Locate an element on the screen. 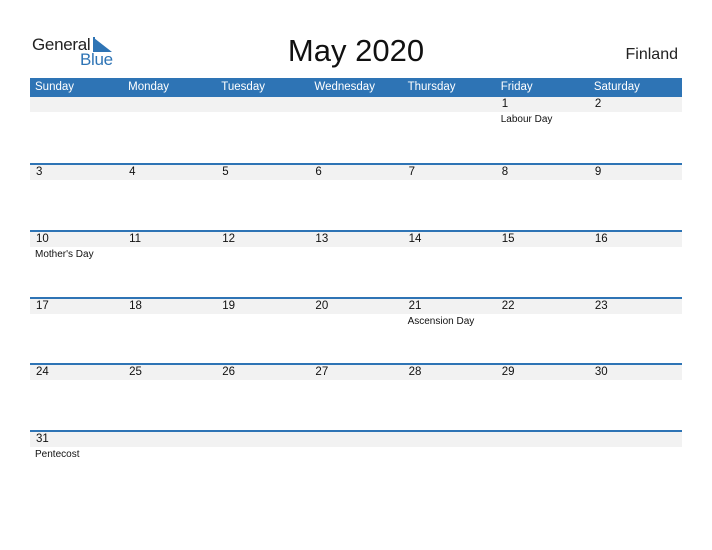 This screenshot has width=712, height=550. week-row: 1 Labour Day 2 is located at coordinates (356, 130).